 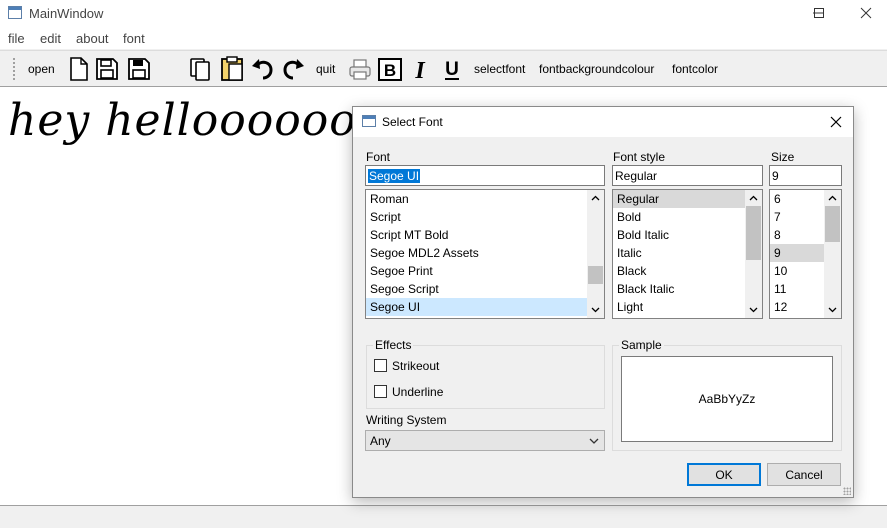 I want to click on copy-icon, so click(x=200, y=69).